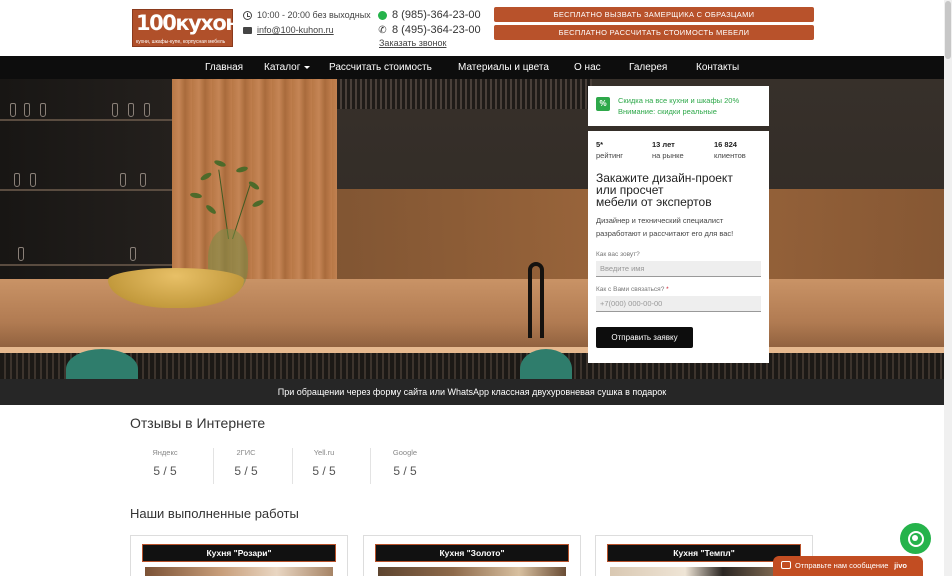 Image resolution: width=952 pixels, height=576 pixels. What do you see at coordinates (247, 15) in the screenshot?
I see `clock-icon` at bounding box center [247, 15].